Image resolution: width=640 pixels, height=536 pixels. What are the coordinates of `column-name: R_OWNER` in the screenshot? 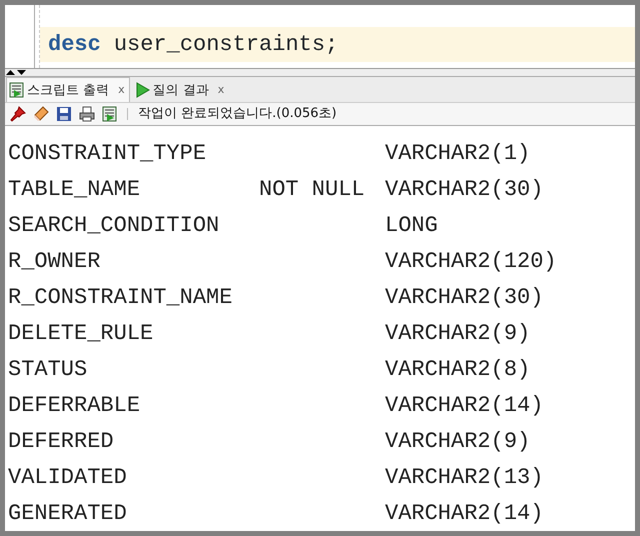 It's located at (55, 262).